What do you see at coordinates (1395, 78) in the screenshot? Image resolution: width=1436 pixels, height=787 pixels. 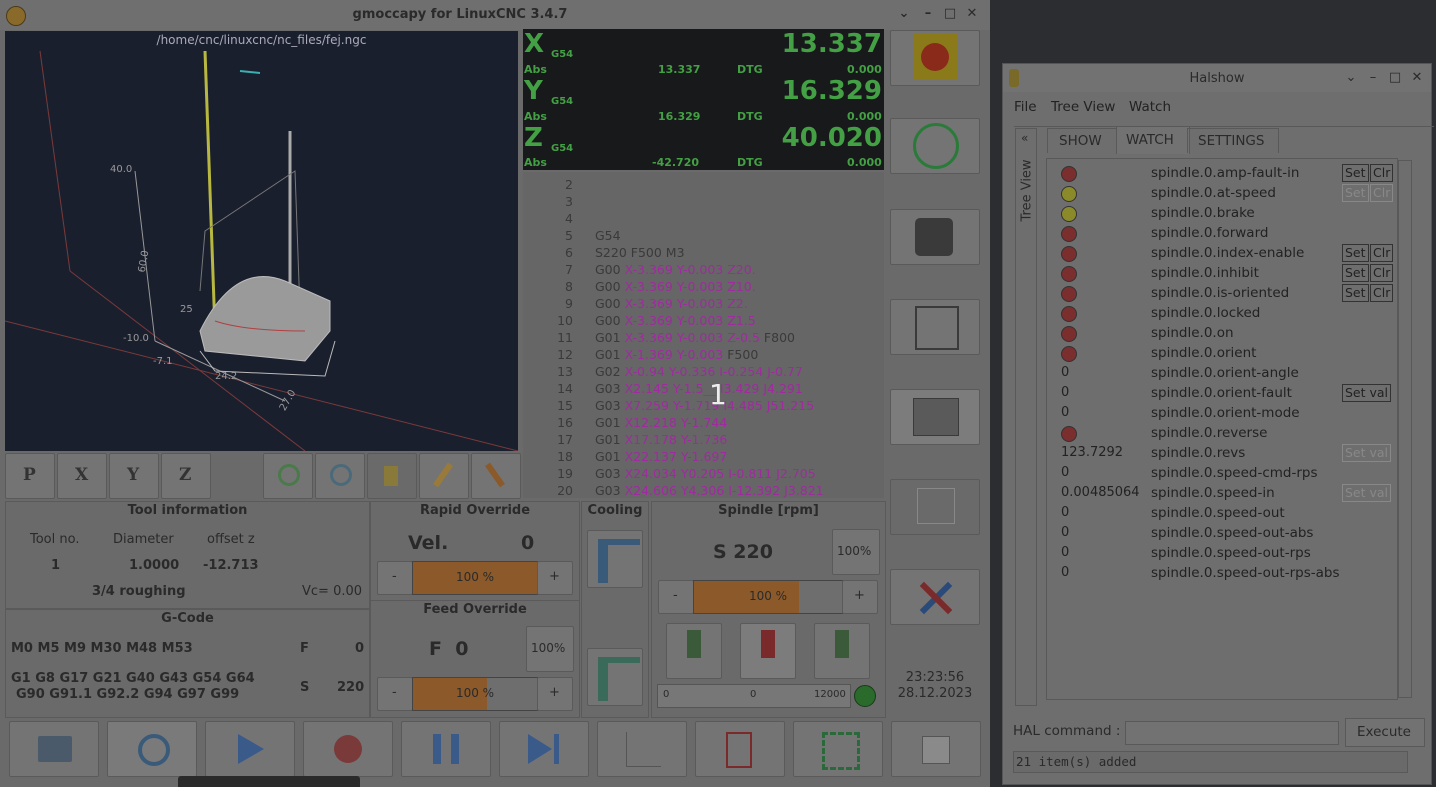 I see `halshow-maximize-button: □` at bounding box center [1395, 78].